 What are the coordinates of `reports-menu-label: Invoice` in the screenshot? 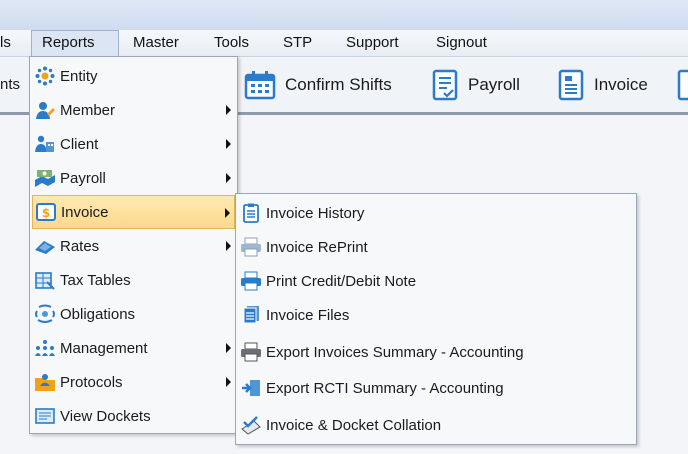 It's located at (85, 212).